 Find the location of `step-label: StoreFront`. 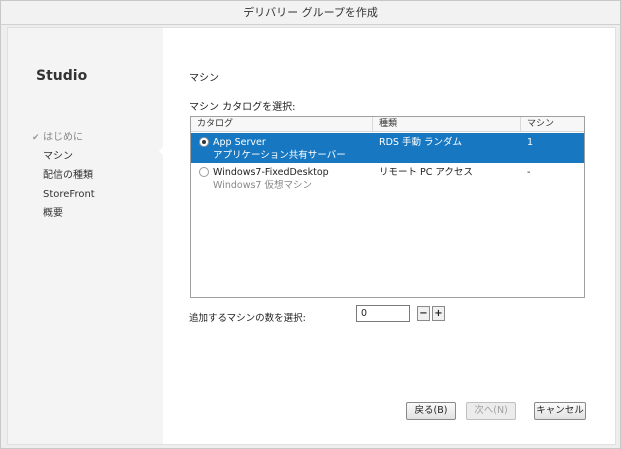

step-label: StoreFront is located at coordinates (69, 194).